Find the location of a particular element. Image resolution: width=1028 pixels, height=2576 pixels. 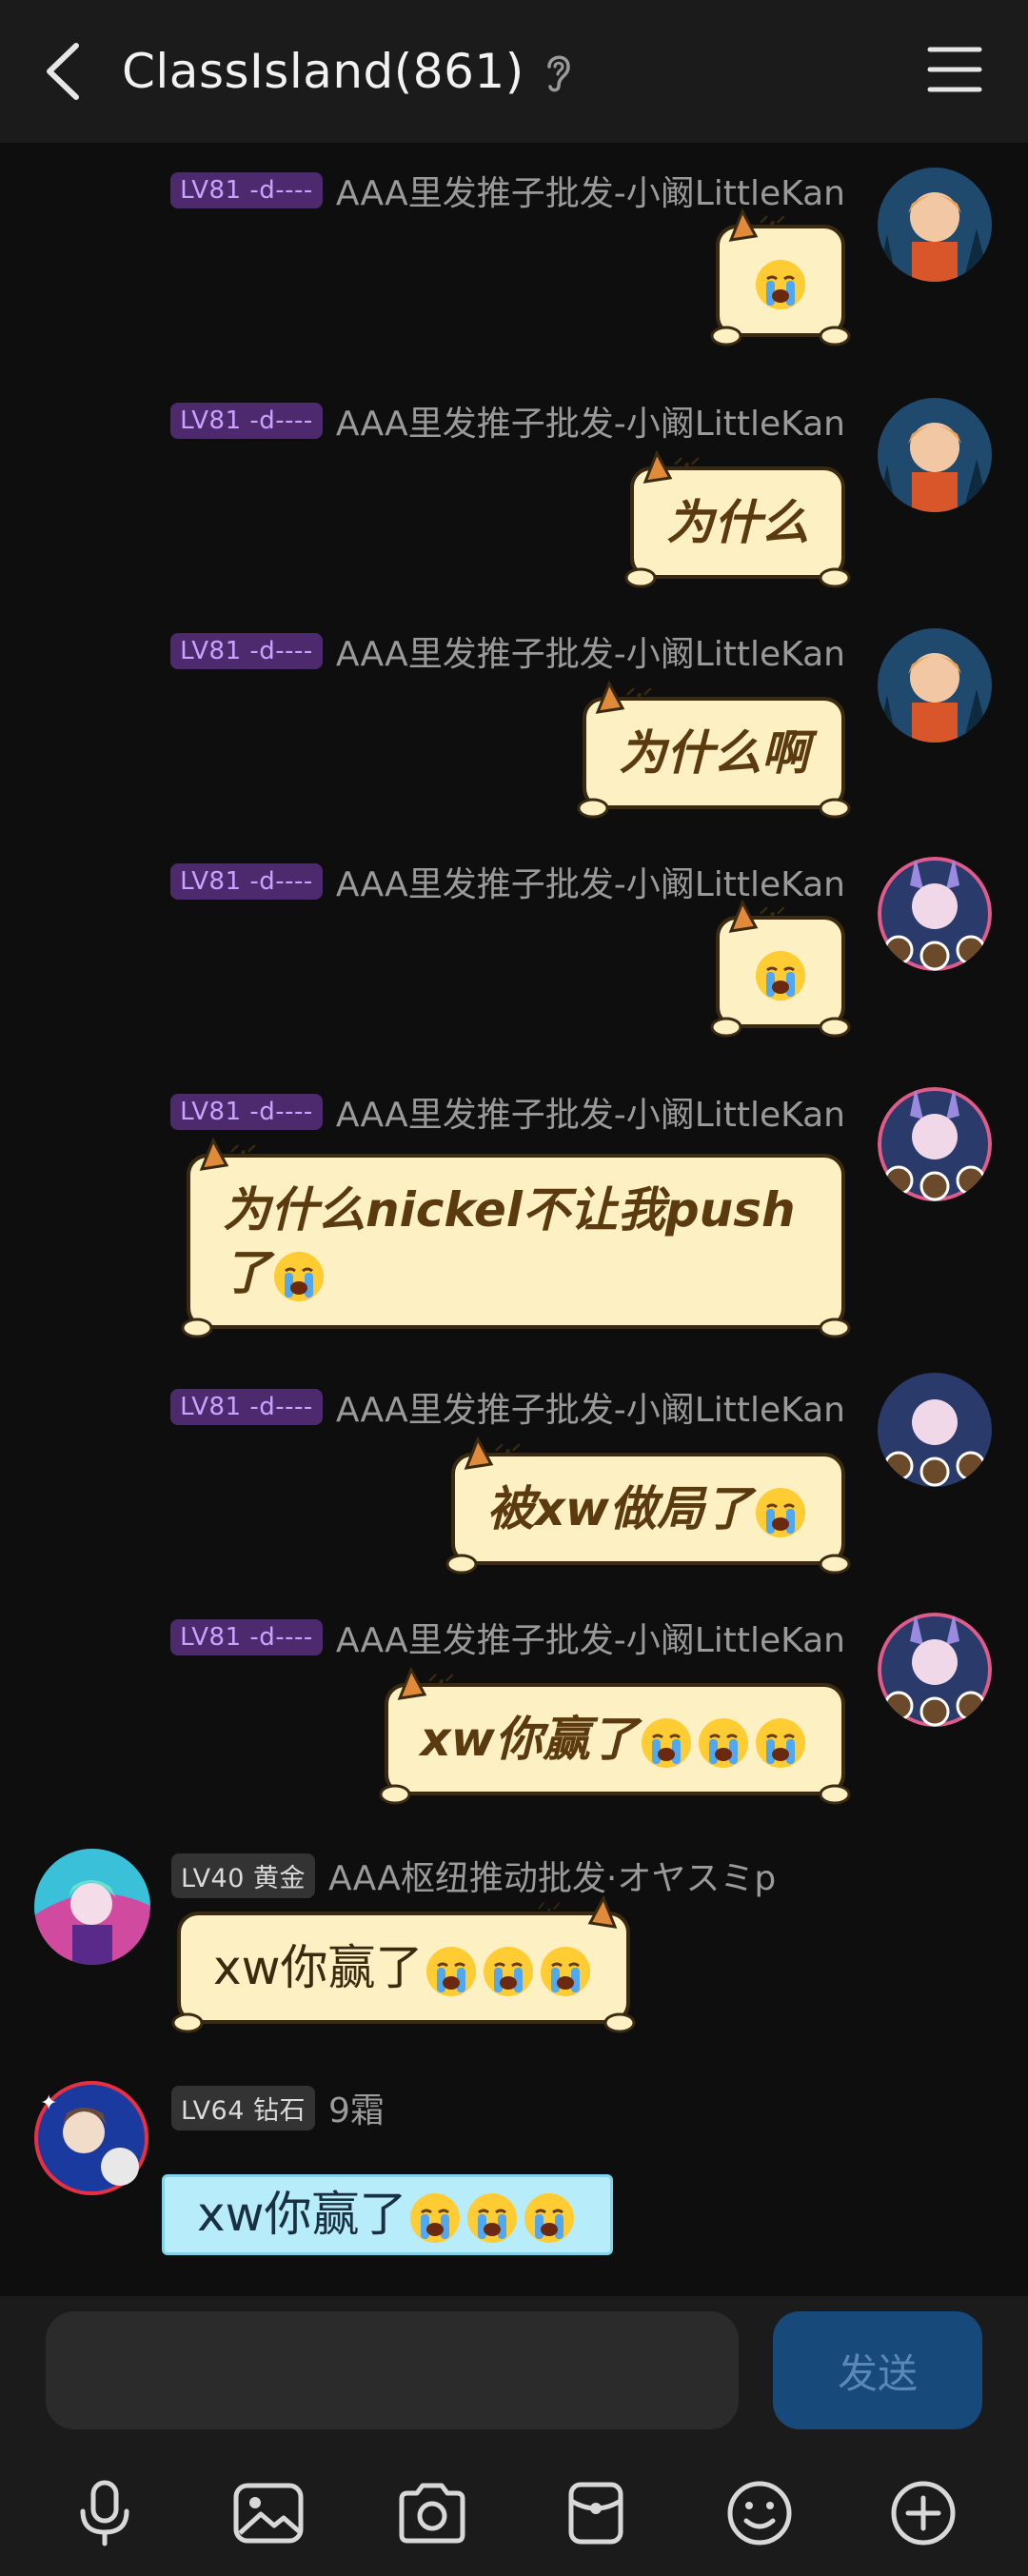

microphone-icon is located at coordinates (105, 2513).